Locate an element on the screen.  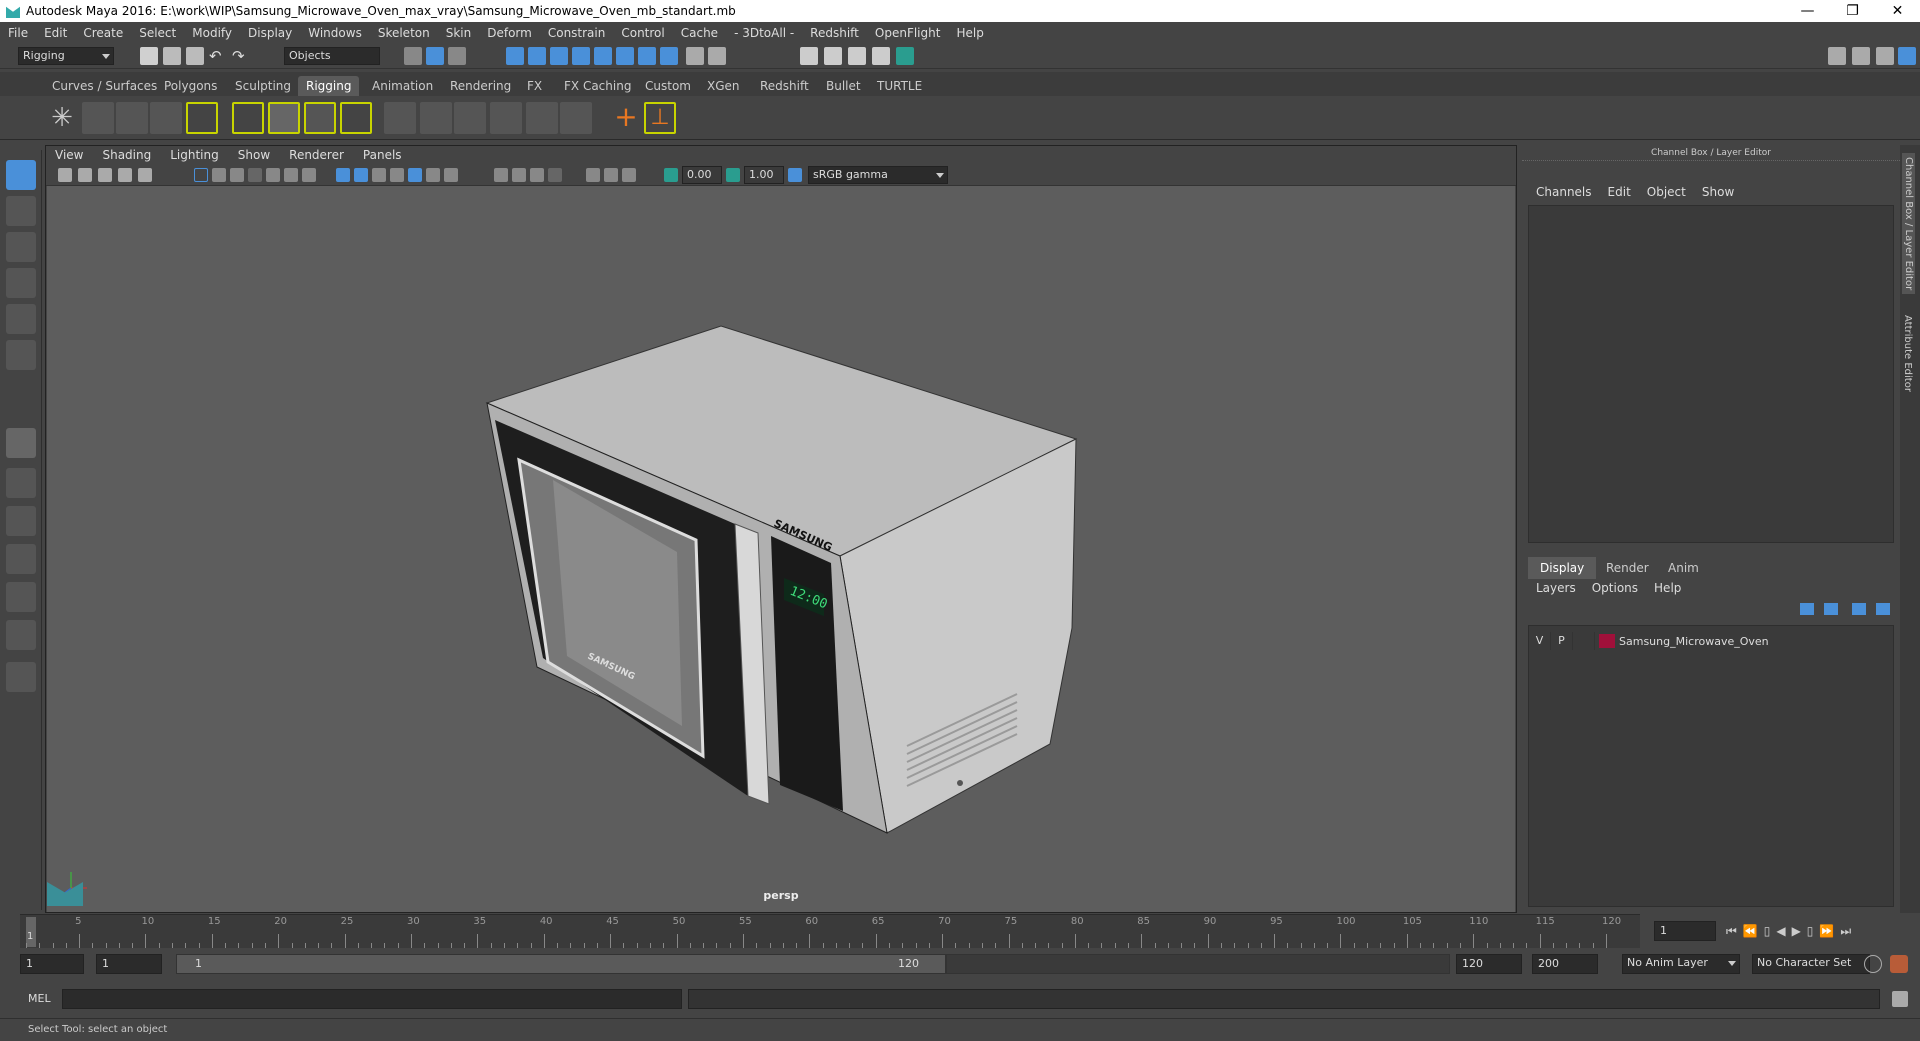
snap-live-icon is located at coordinates (603, 56).